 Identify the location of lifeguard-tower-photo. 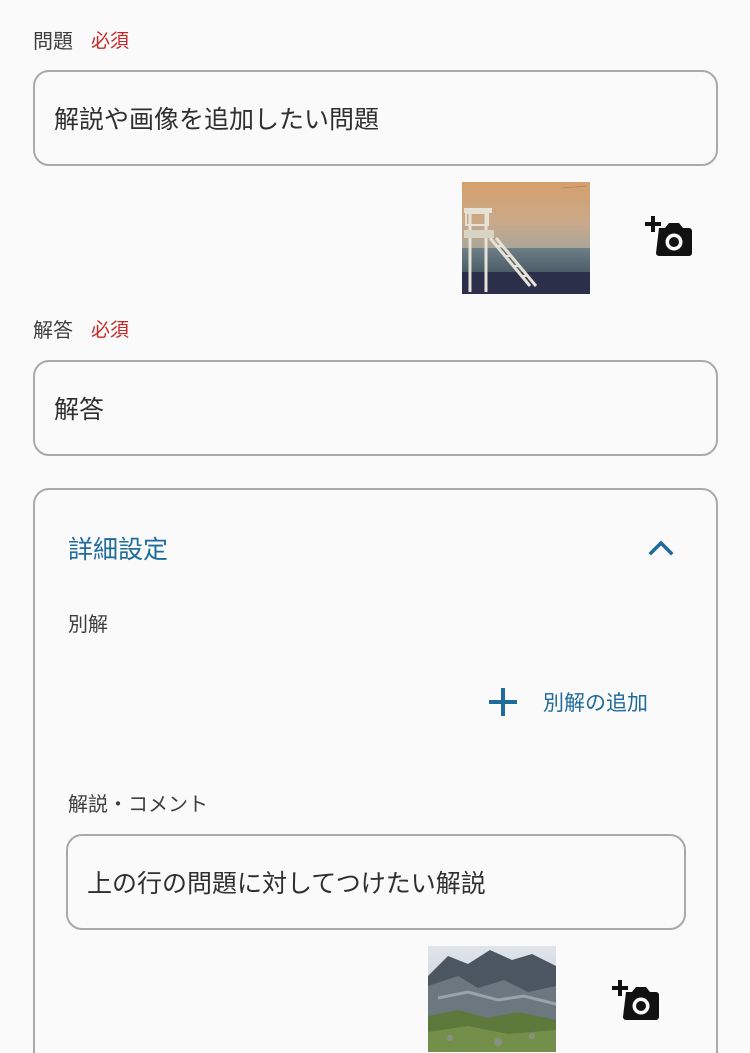
(526, 238).